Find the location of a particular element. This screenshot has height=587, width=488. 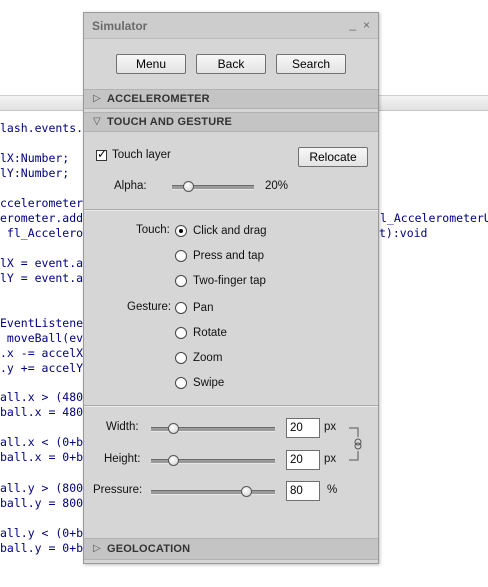

pressure-slider-thumb is located at coordinates (247, 491).